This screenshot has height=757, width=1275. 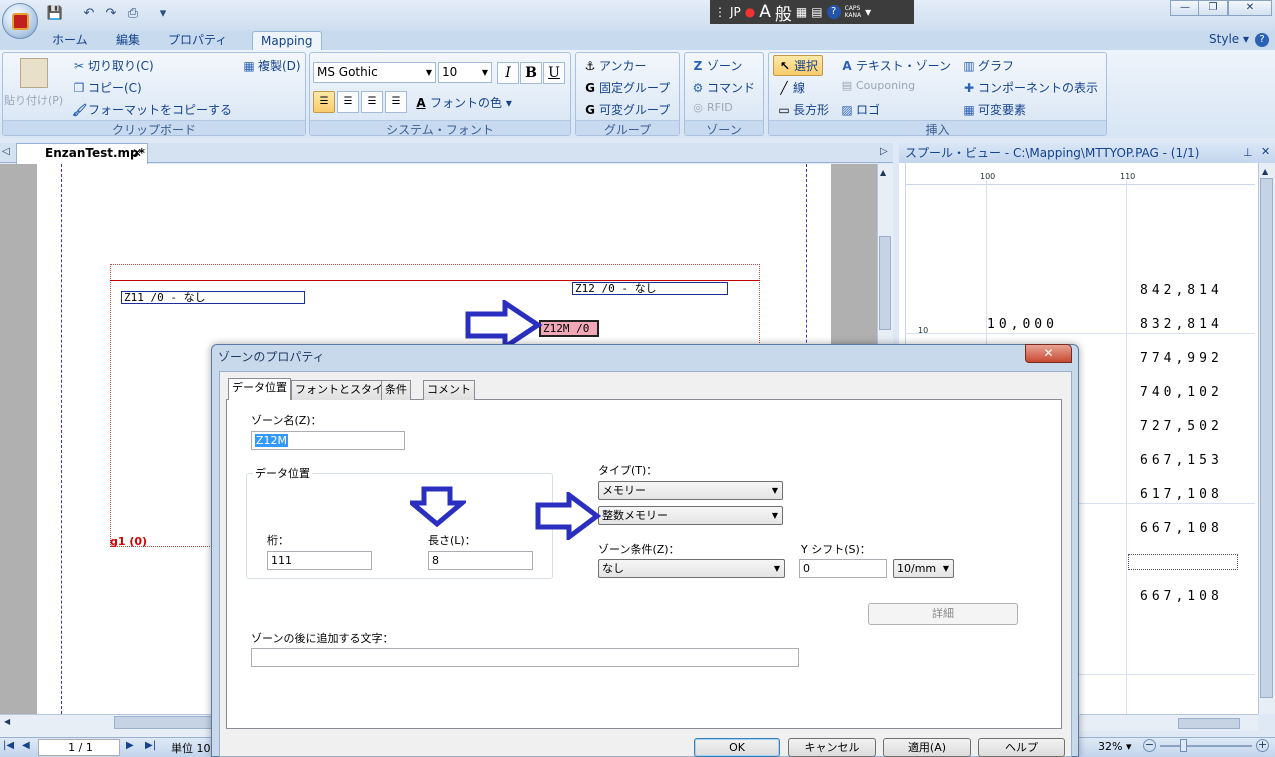 What do you see at coordinates (816, 12) in the screenshot?
I see `ime-dict-icon: ▤` at bounding box center [816, 12].